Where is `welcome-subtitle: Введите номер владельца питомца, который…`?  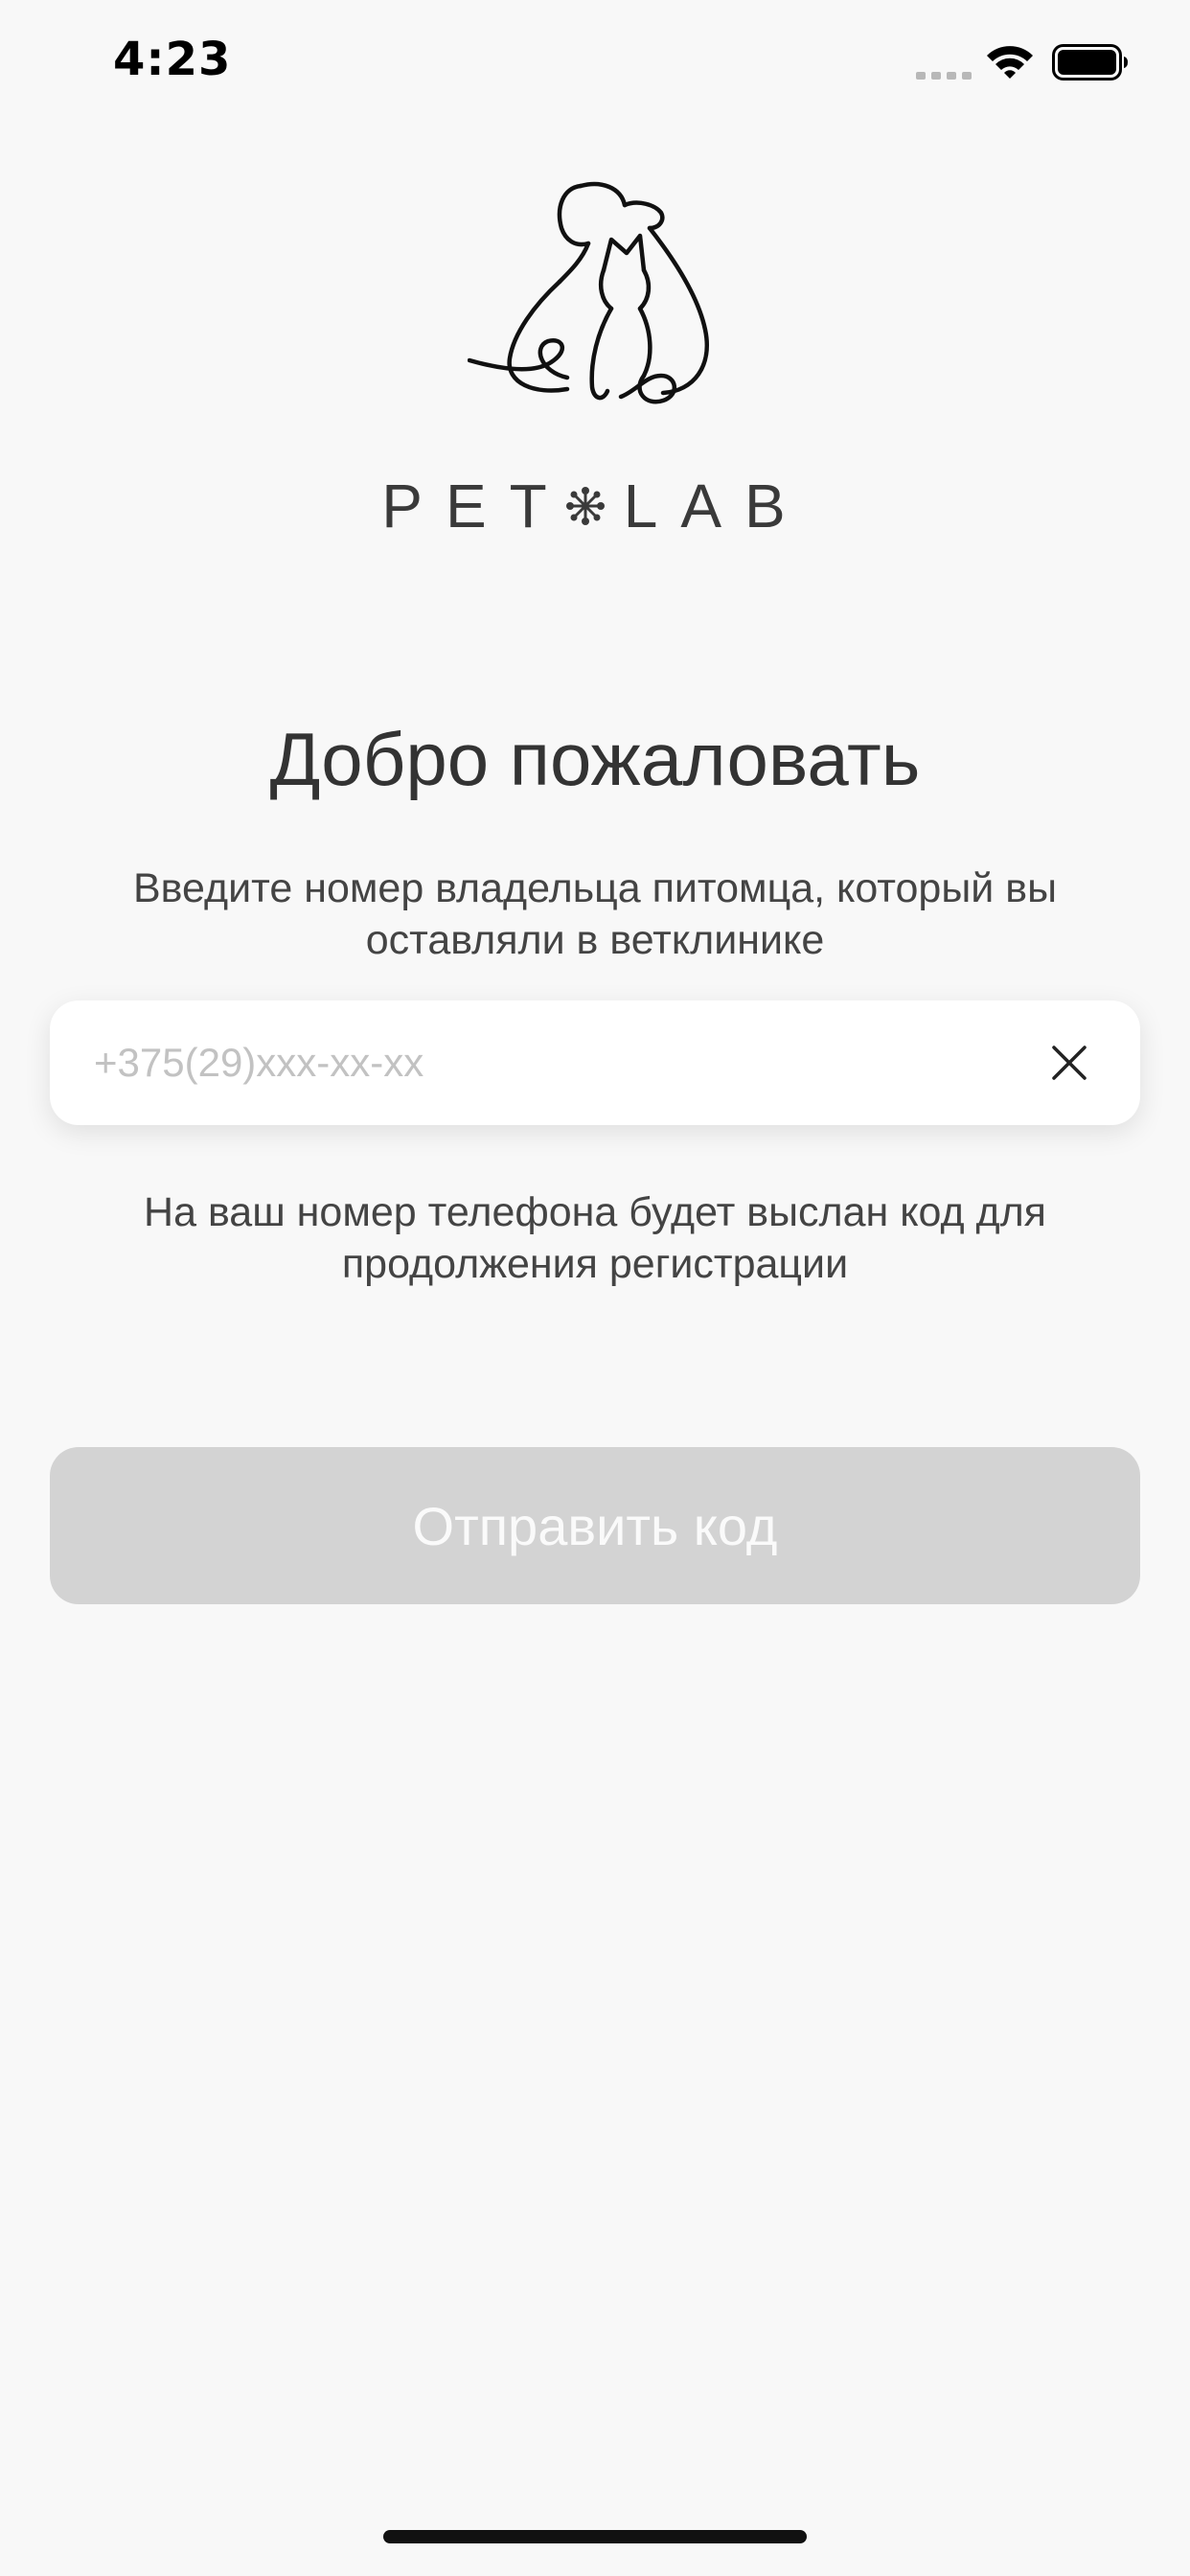 welcome-subtitle: Введите номер владельца питомца, который… is located at coordinates (595, 914).